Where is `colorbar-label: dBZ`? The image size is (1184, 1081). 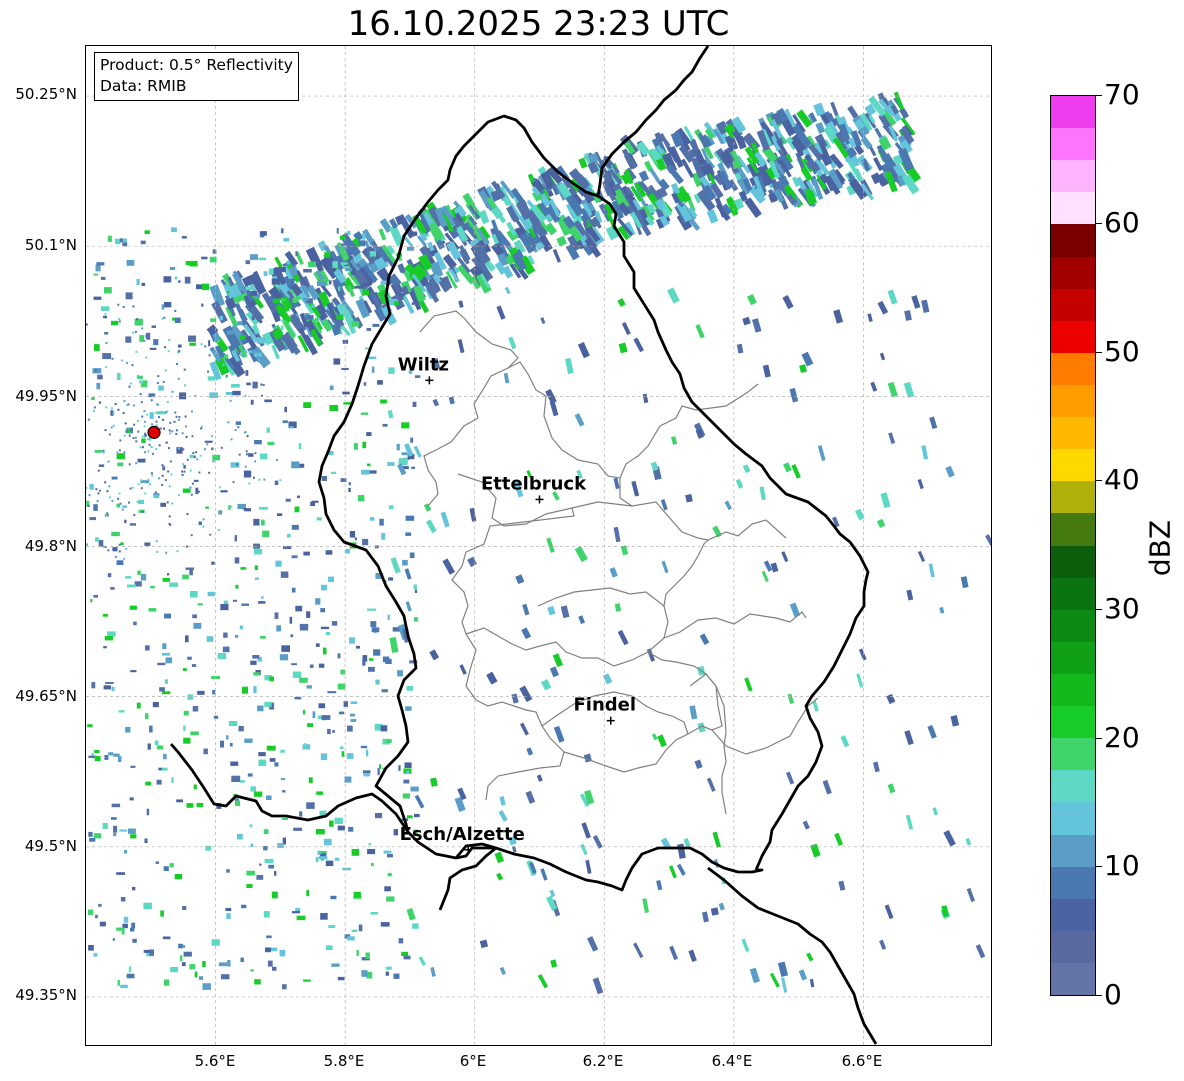
colorbar-label: dBZ is located at coordinates (1160, 548).